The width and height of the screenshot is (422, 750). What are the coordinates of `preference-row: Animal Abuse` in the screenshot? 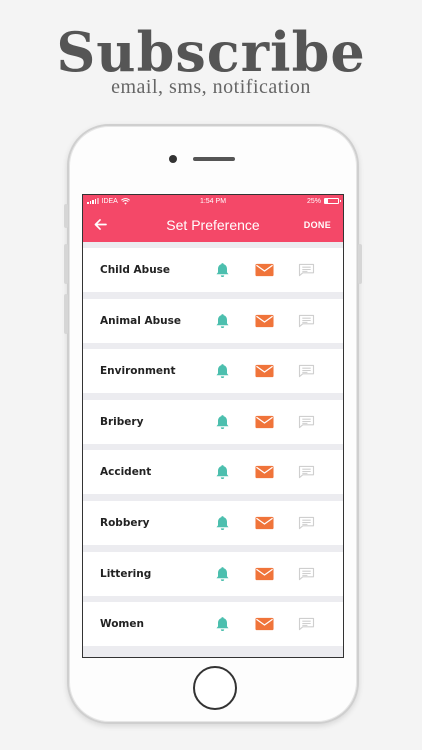 It's located at (213, 320).